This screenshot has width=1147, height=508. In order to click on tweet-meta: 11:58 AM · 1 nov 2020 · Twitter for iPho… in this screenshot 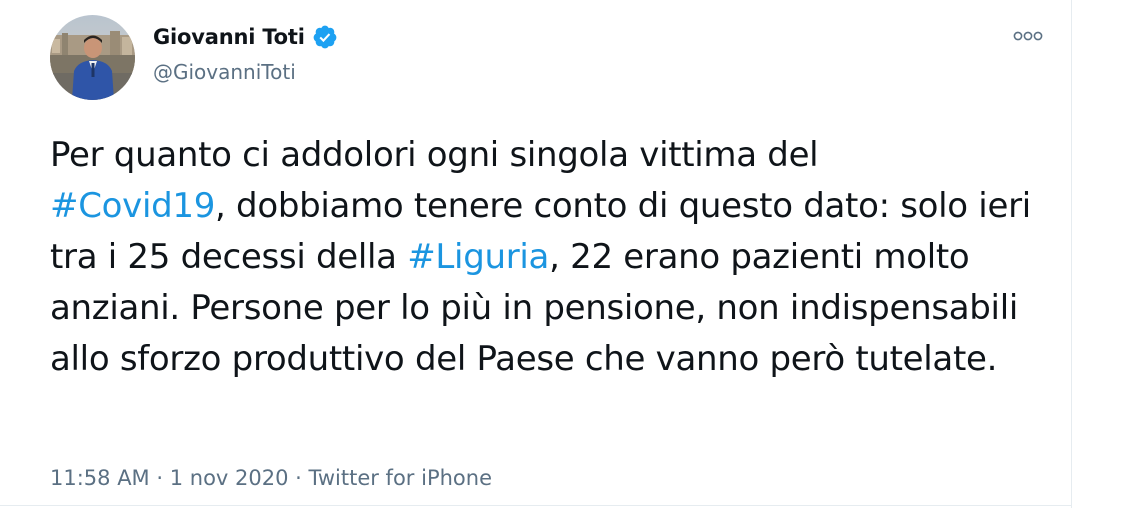, I will do `click(271, 478)`.